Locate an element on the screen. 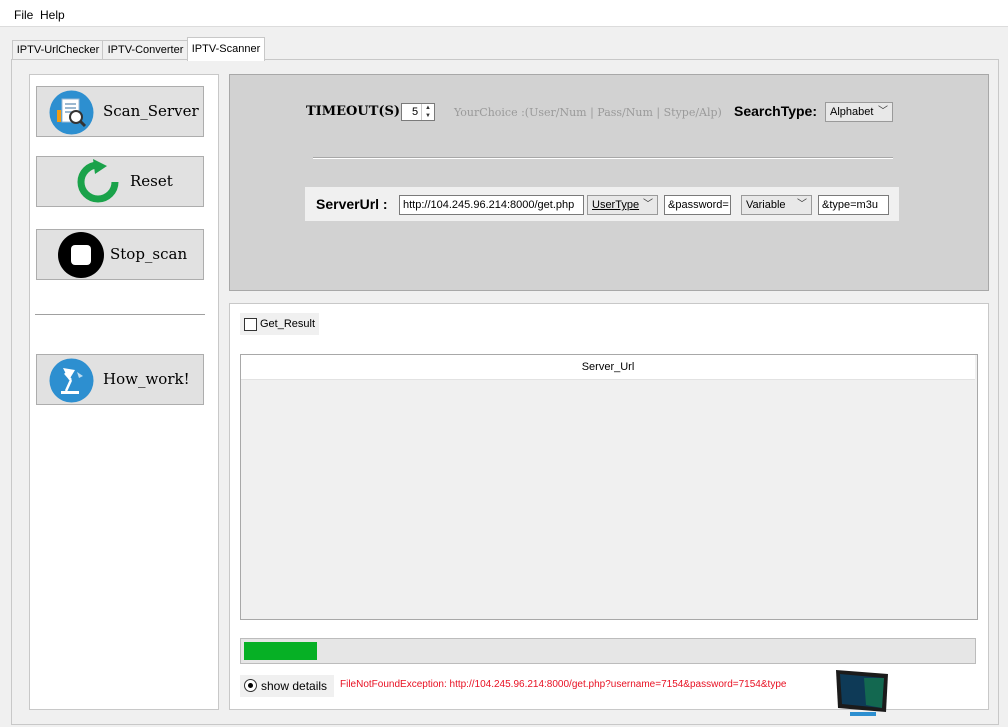 This screenshot has width=1008, height=727. settings-divider is located at coordinates (603, 158).